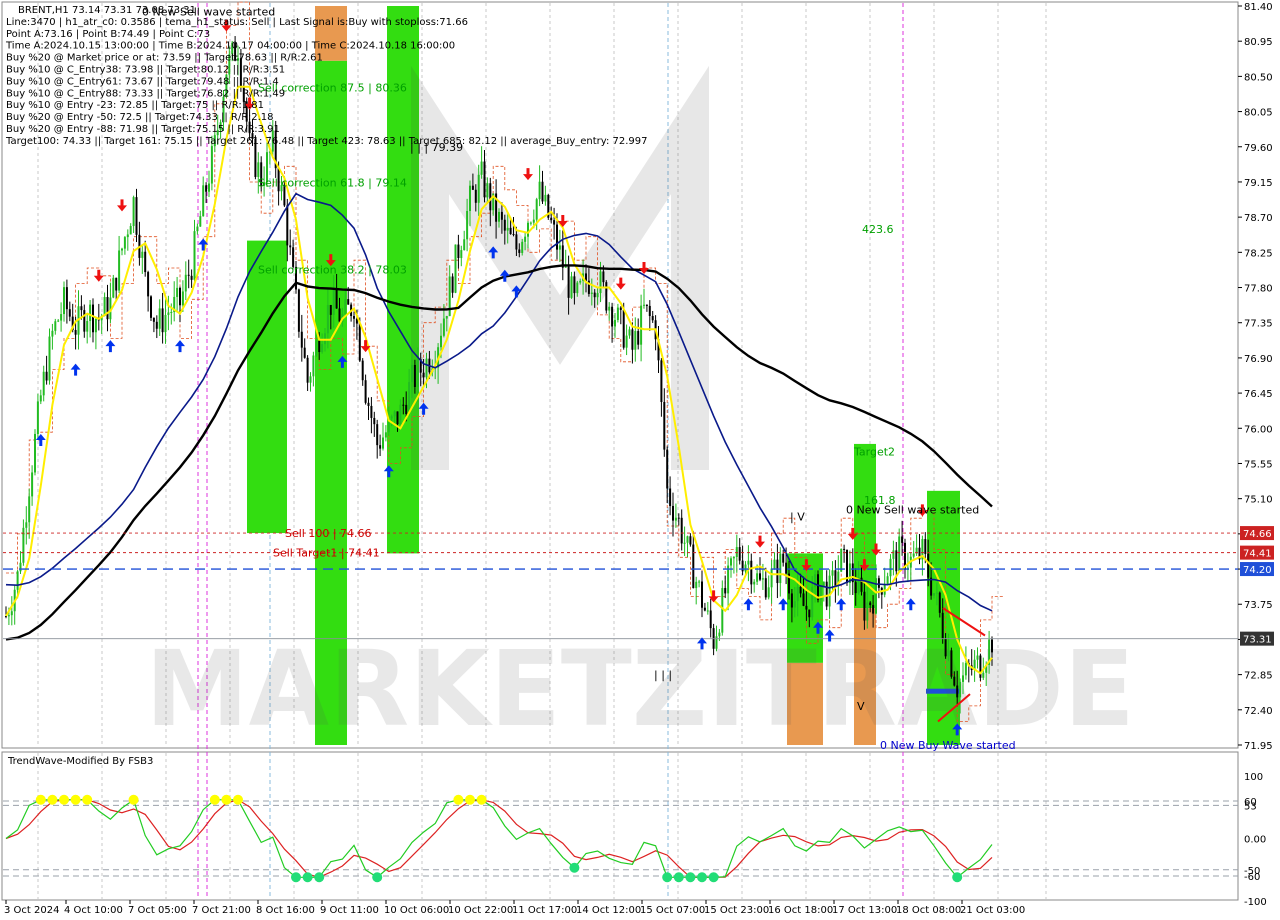  Describe the element at coordinates (912, 510) in the screenshot. I see `chart-annotation: 0 New Sell wave started` at that location.